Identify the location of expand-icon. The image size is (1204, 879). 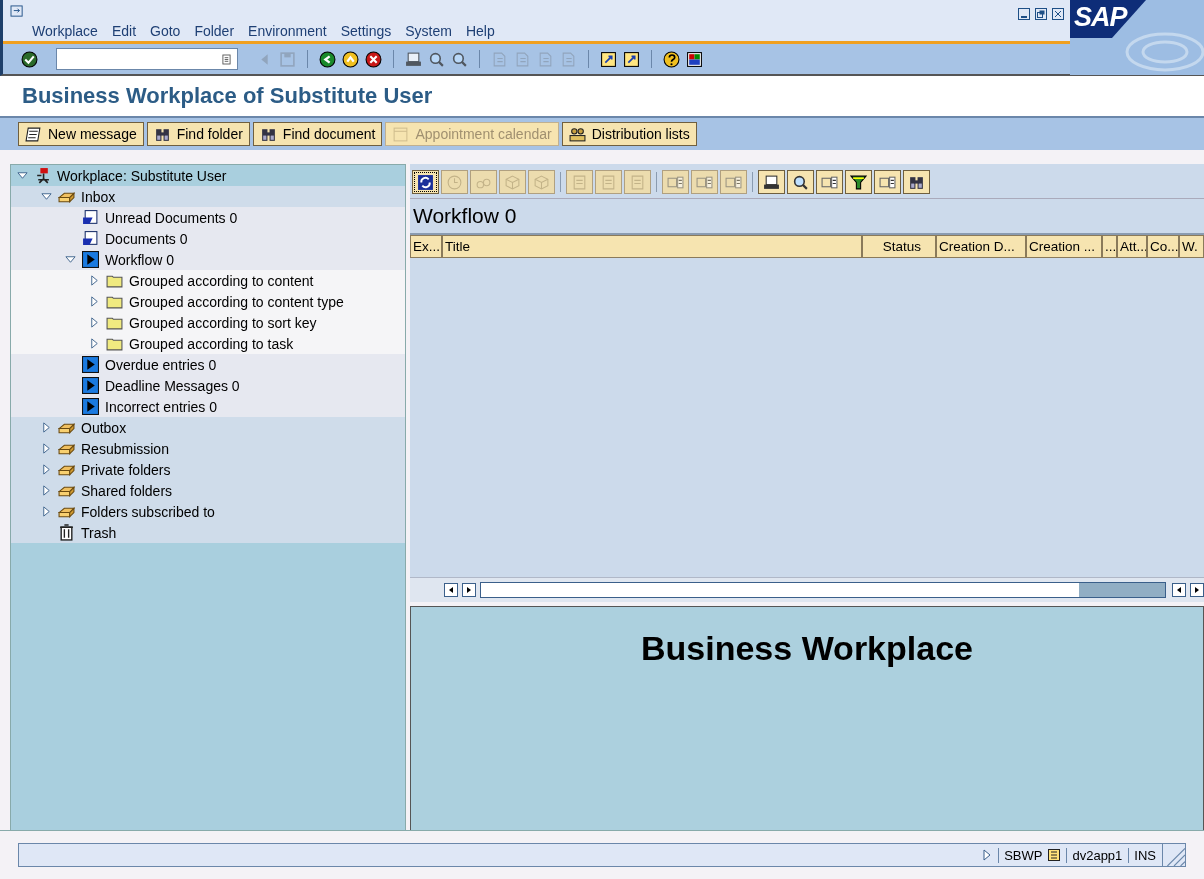
(987, 855).